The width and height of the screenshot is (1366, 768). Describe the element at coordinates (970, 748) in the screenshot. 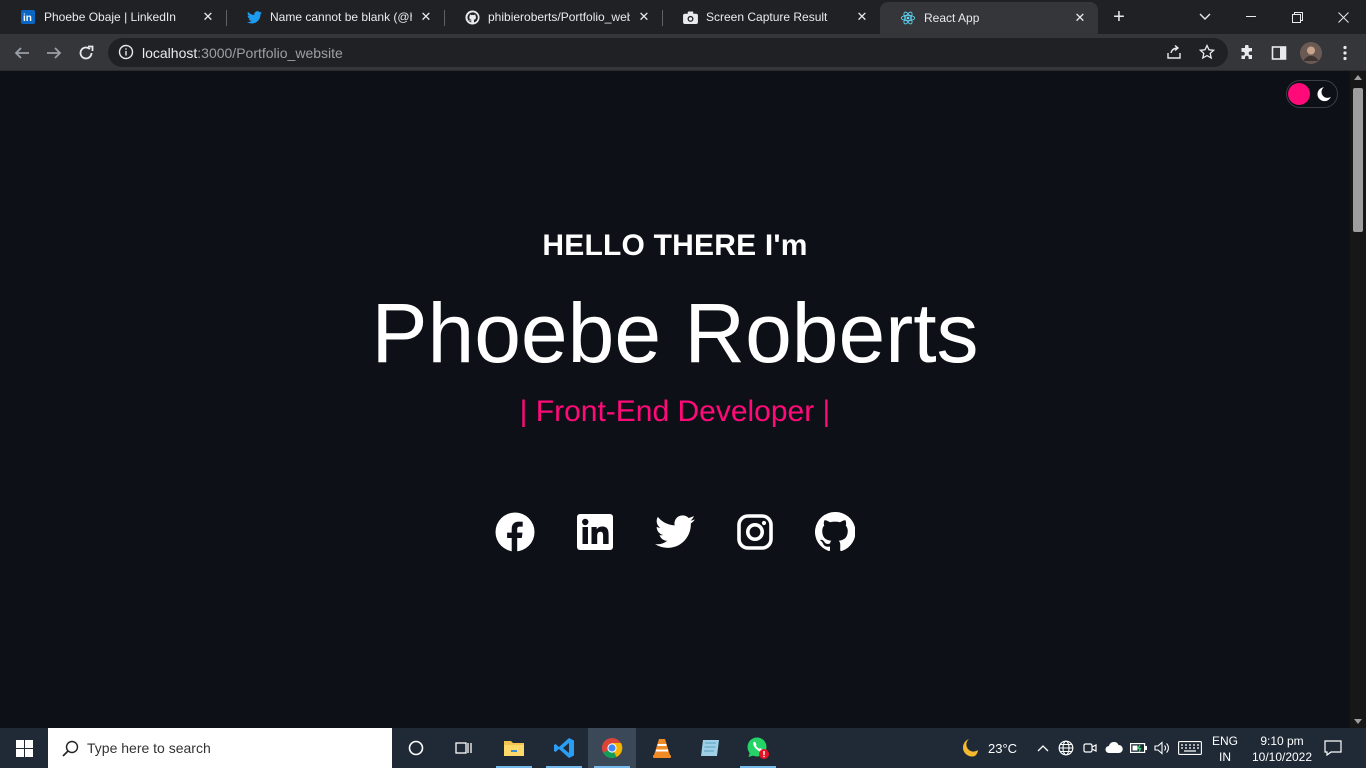

I see `weather-moon-icon` at that location.